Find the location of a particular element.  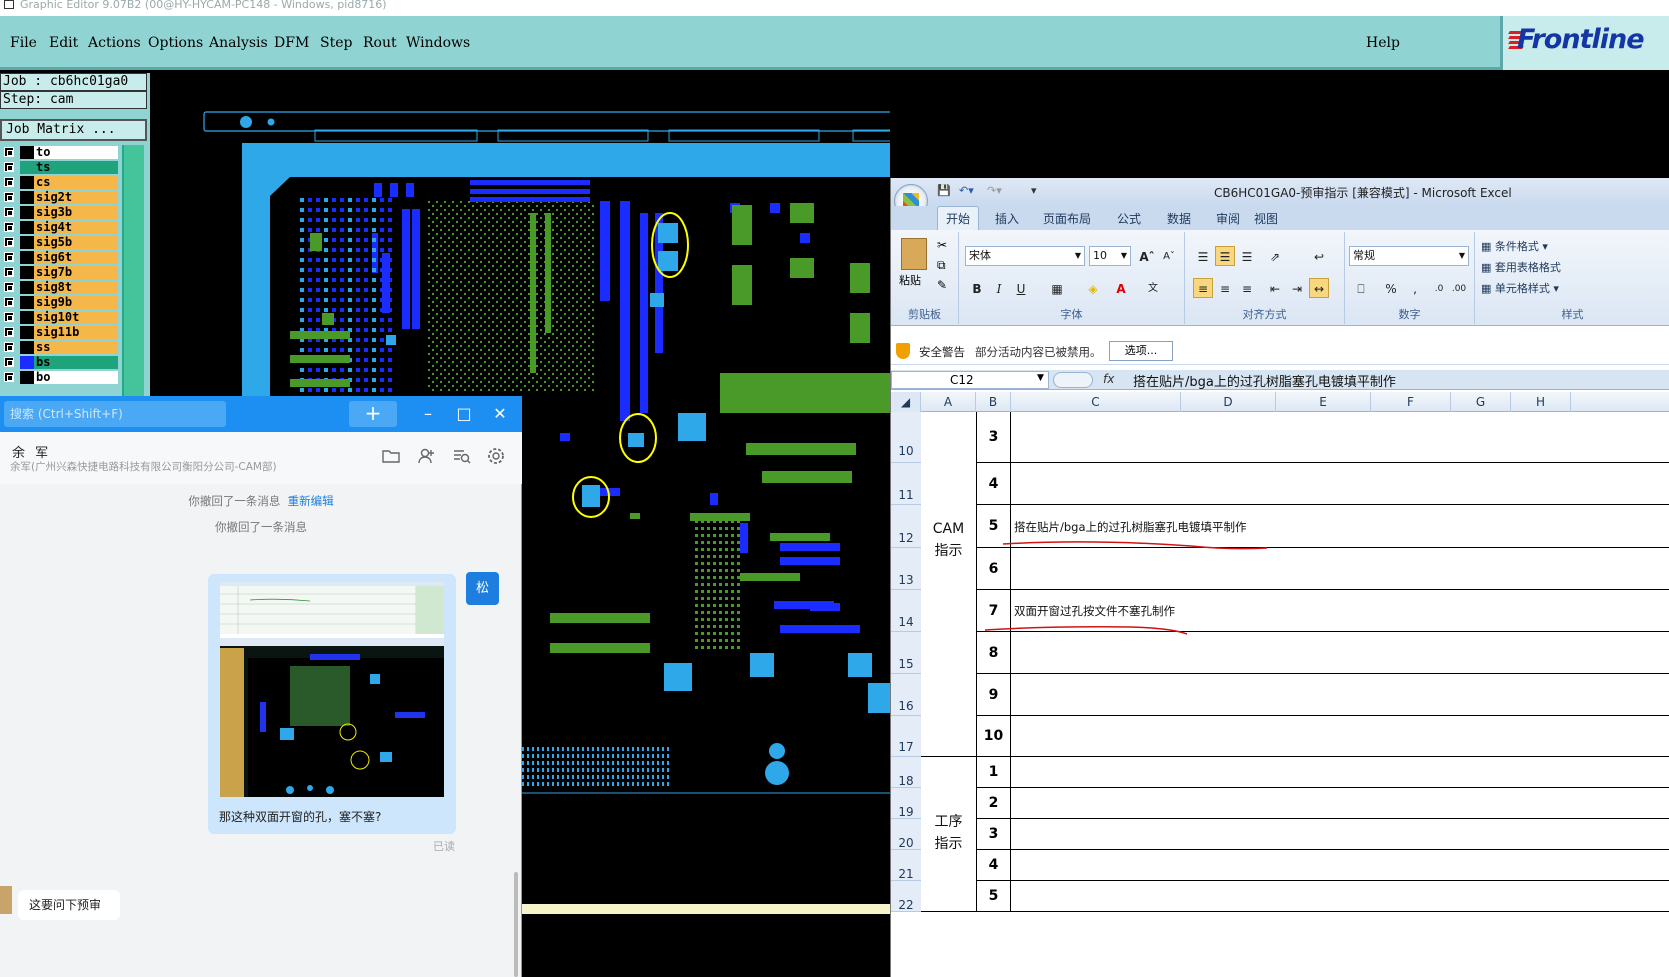

cell-b: 6 is located at coordinates (993, 569).